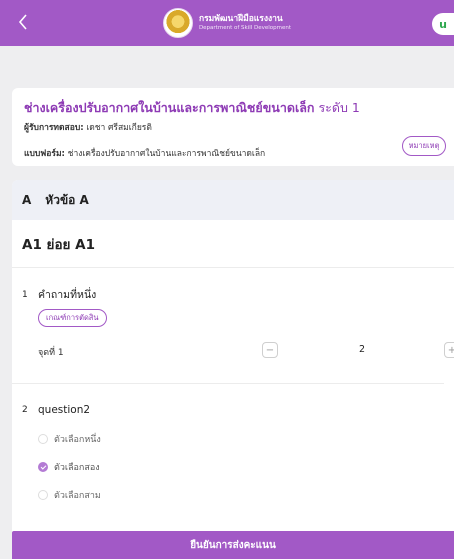  I want to click on criteria-button: เกณฑ์การตัดสิน, so click(72, 318).